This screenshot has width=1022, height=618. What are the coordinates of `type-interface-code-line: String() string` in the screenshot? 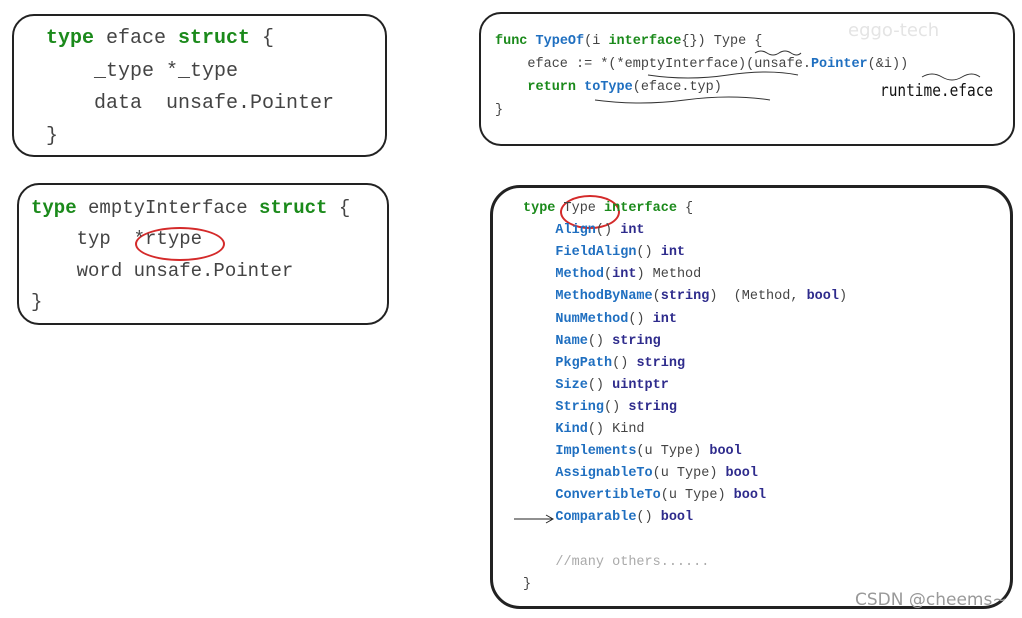 It's located at (600, 407).